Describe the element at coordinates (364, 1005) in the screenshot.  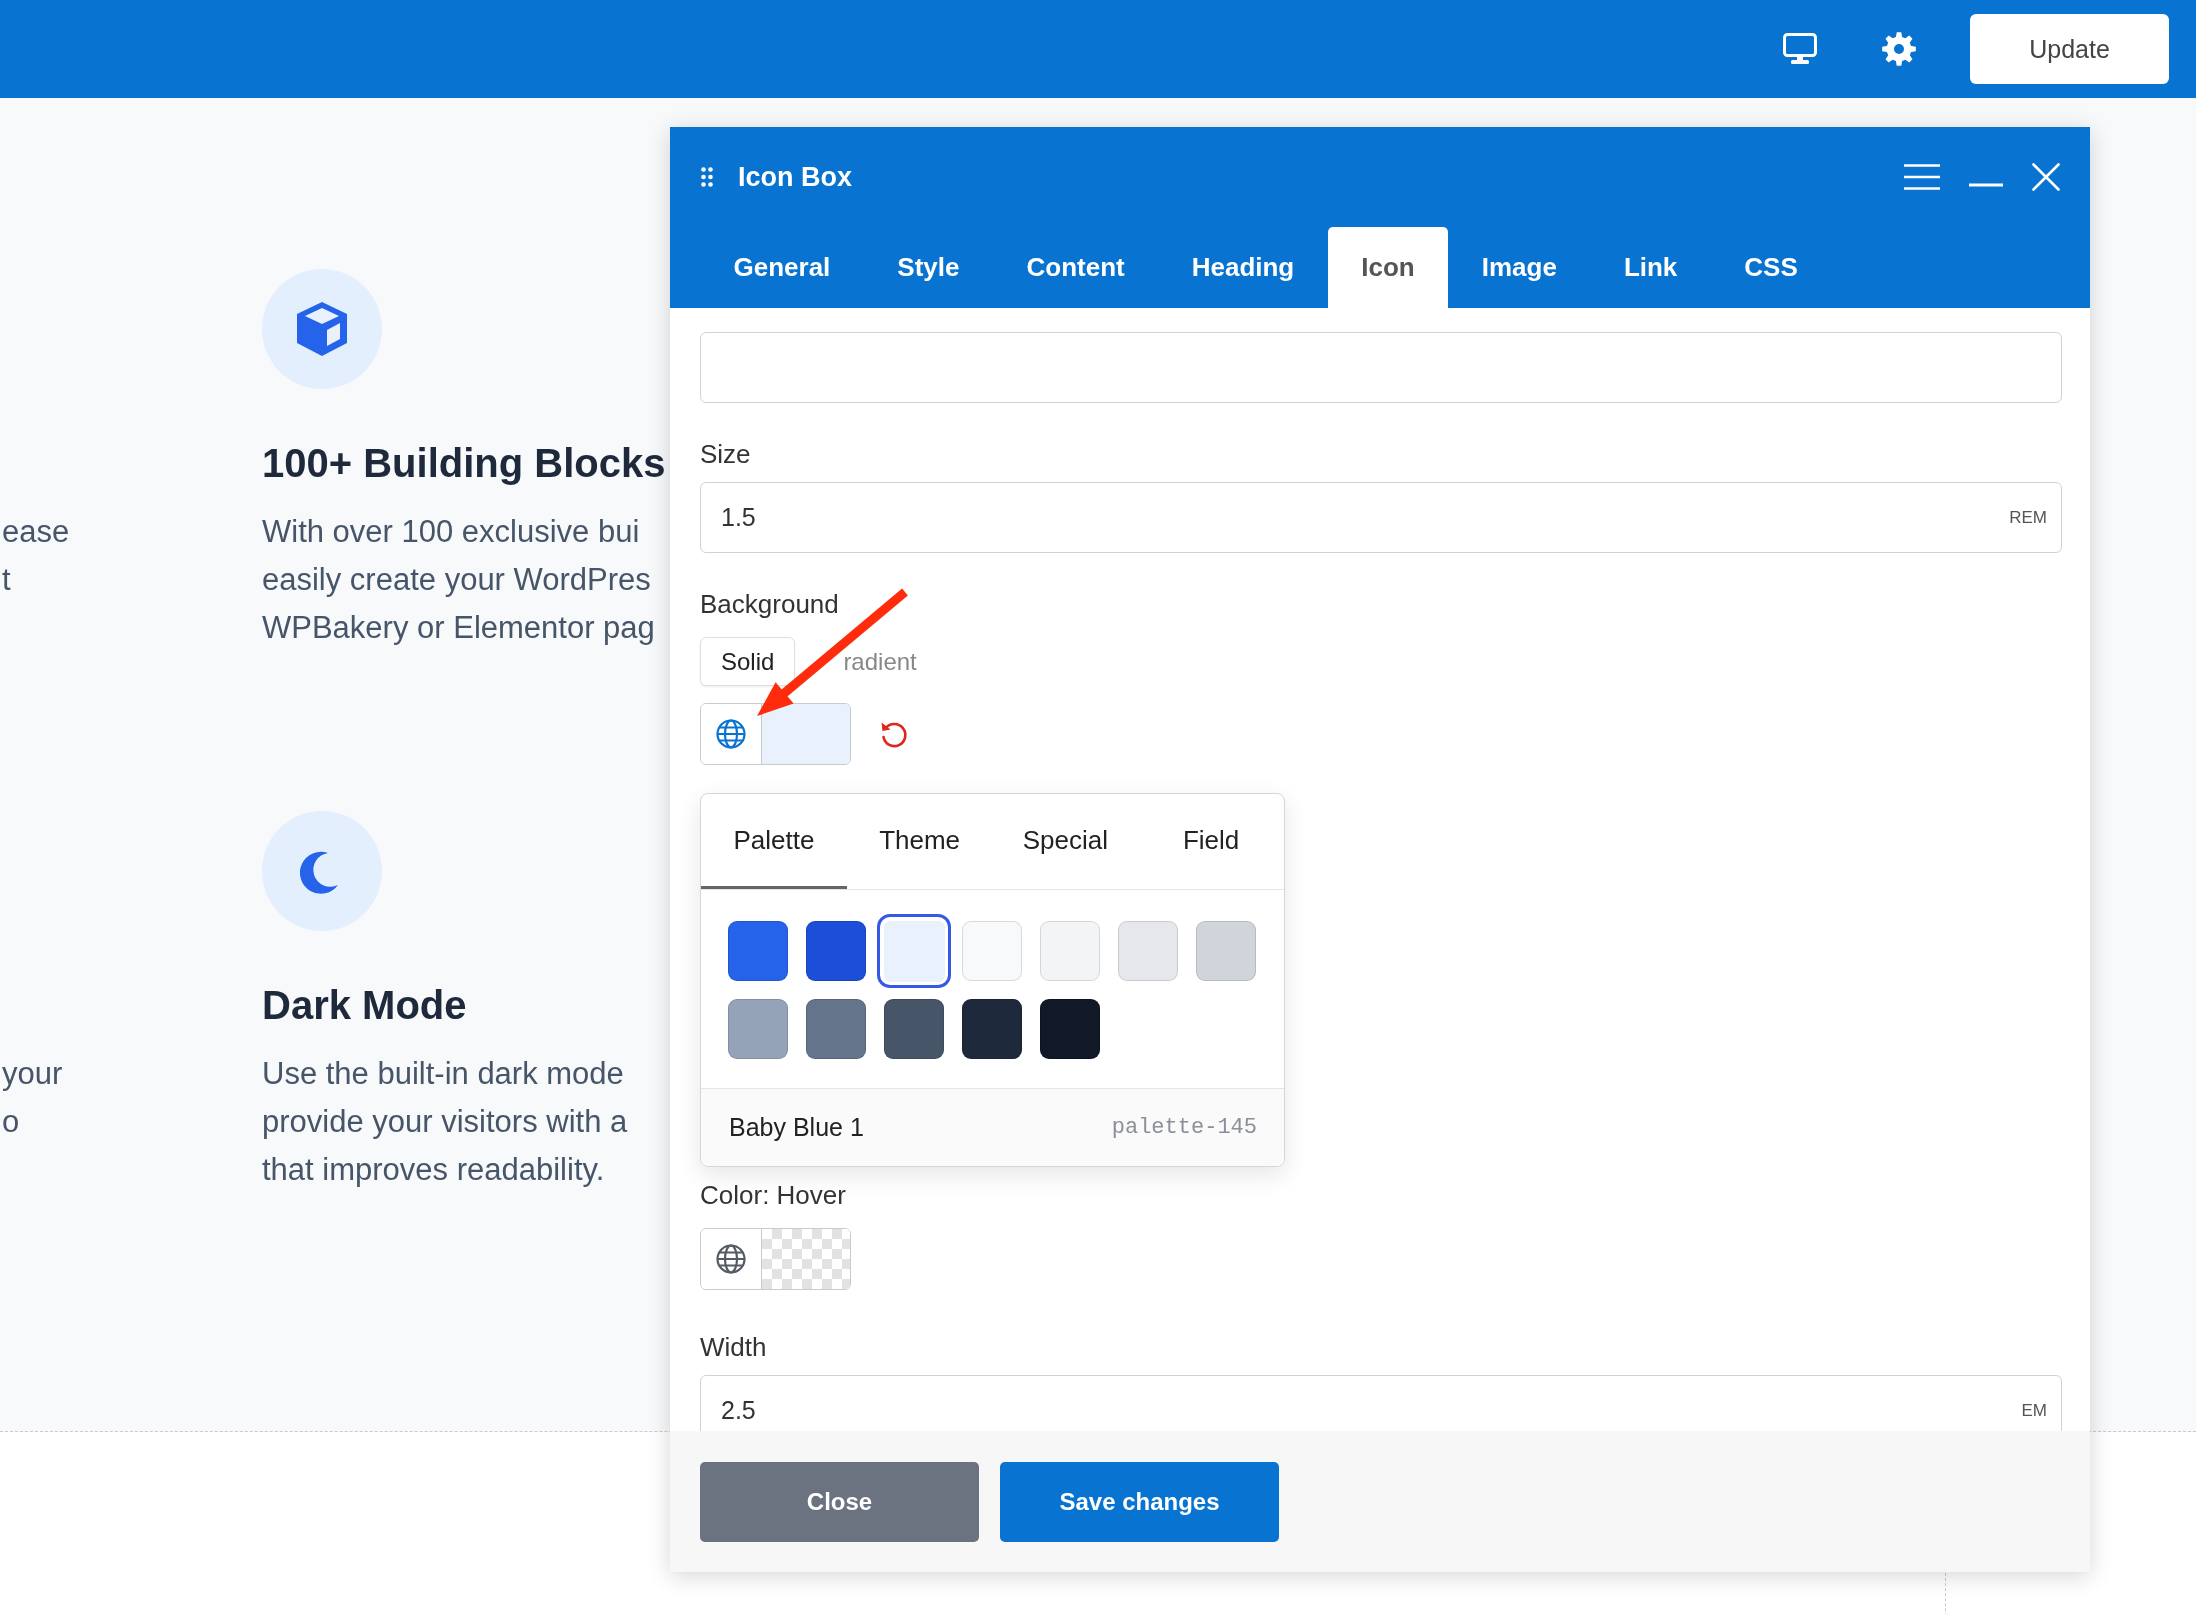
I see `feature-title: Dark Mode` at that location.